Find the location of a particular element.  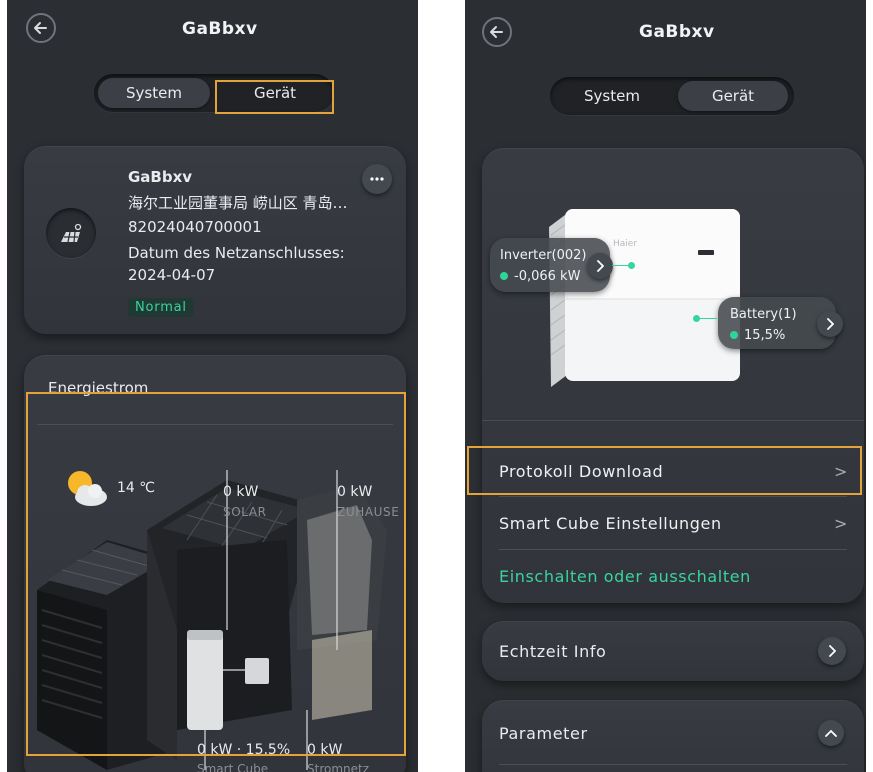

parameter-collapse-button is located at coordinates (831, 733).